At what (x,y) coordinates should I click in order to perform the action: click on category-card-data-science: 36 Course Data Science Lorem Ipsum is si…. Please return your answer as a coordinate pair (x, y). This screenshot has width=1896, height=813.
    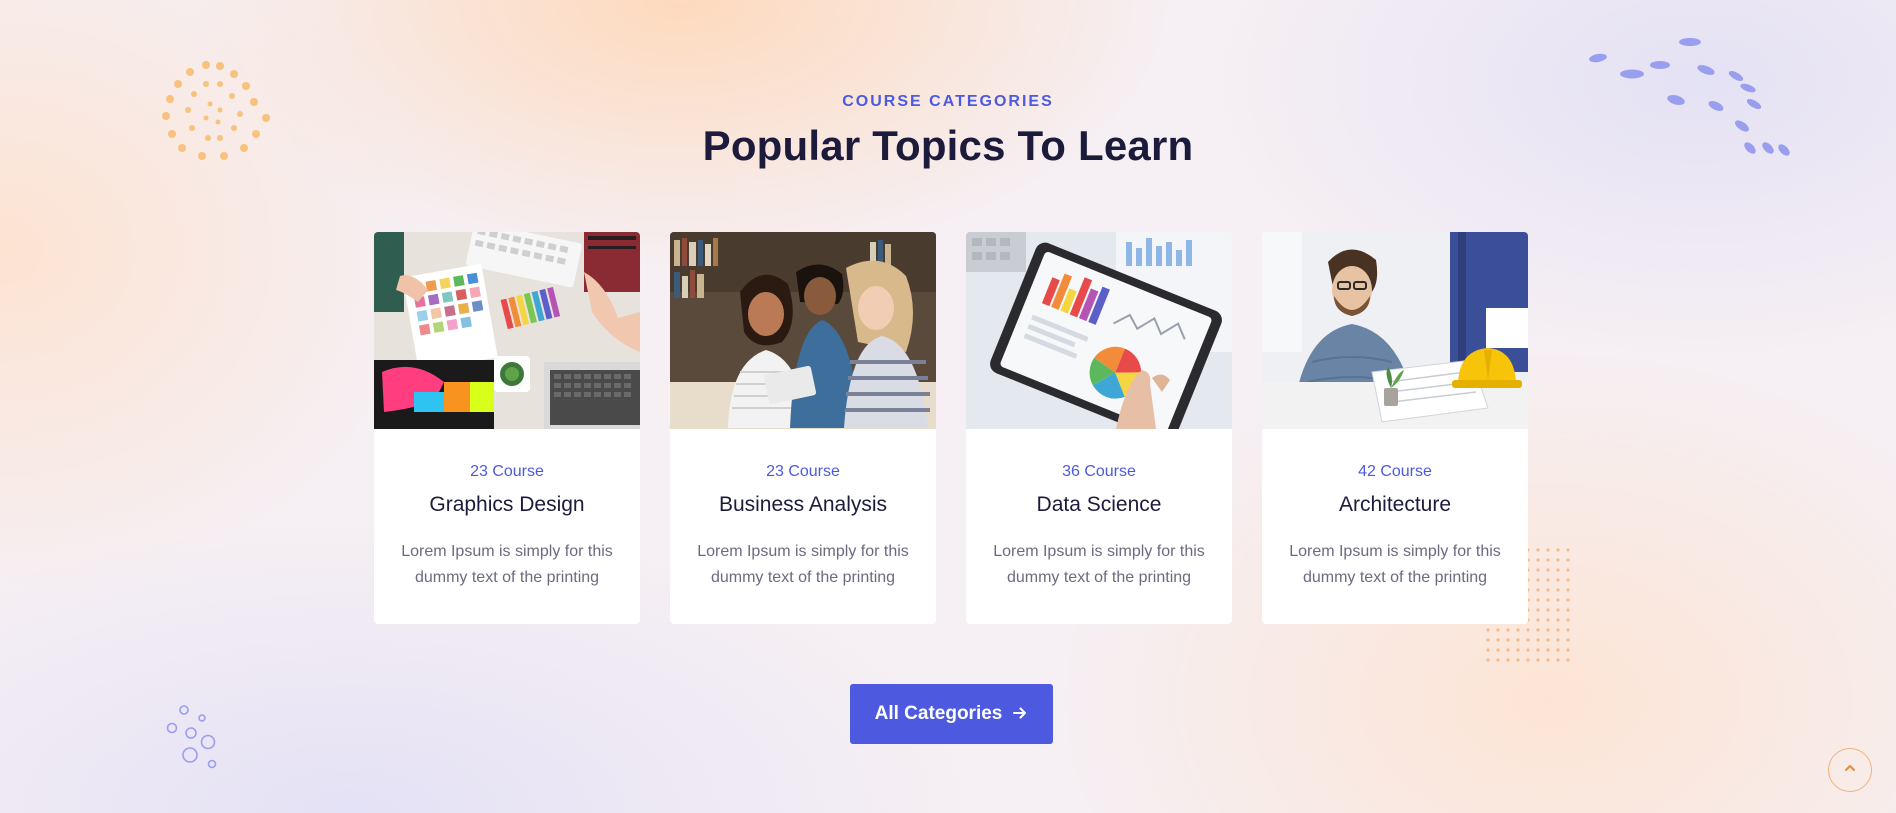
    Looking at the image, I should click on (1099, 428).